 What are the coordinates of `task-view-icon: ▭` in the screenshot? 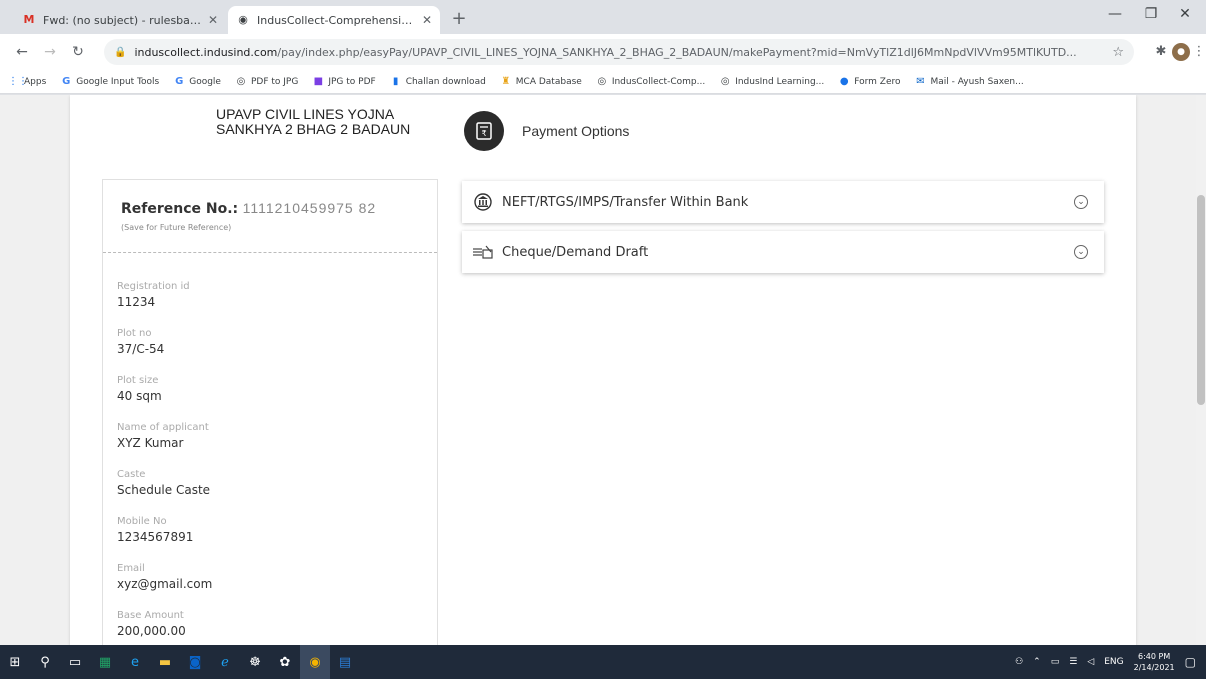 It's located at (75, 662).